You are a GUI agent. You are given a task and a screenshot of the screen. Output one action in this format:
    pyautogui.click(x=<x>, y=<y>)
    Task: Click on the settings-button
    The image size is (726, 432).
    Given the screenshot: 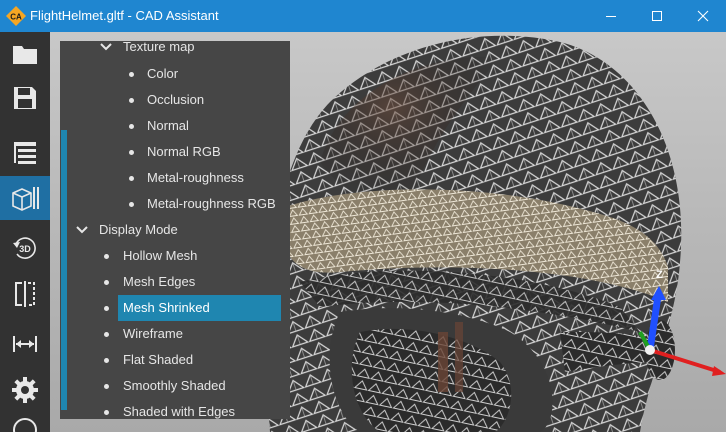 What is the action you would take?
    pyautogui.click(x=25, y=390)
    